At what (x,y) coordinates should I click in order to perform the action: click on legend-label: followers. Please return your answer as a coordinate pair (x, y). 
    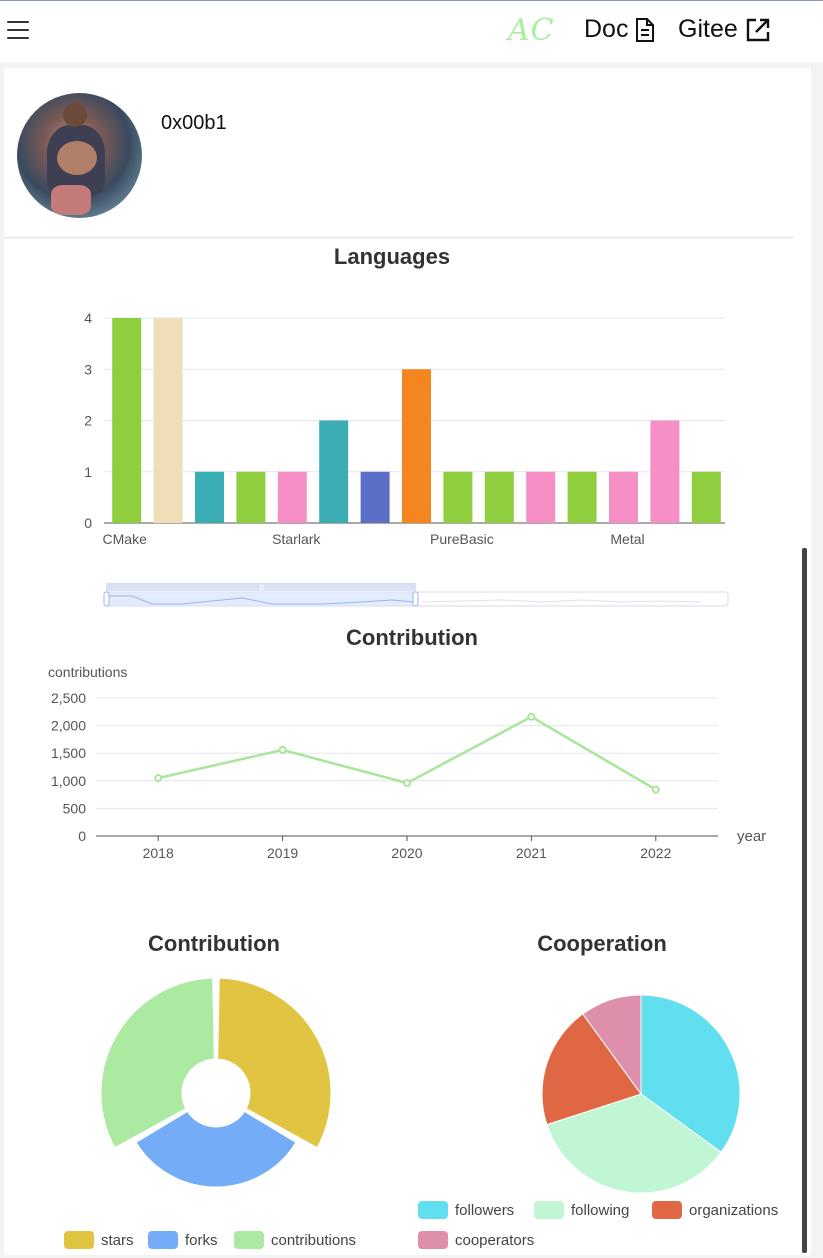
    Looking at the image, I should click on (484, 1210).